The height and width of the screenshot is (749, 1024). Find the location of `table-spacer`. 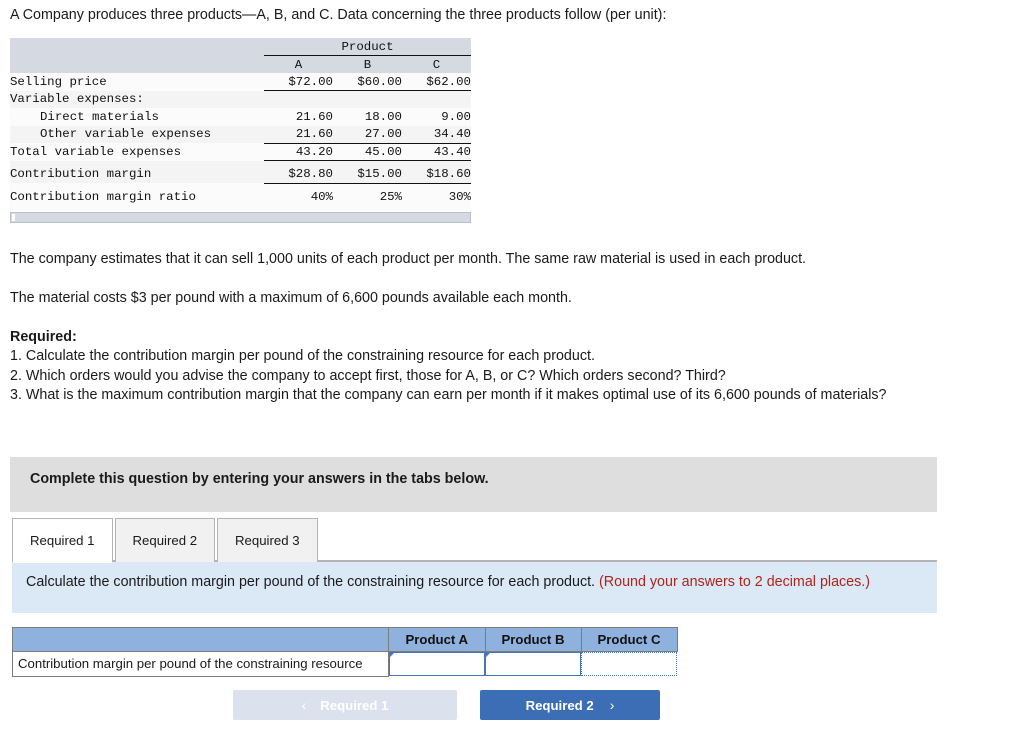

table-spacer is located at coordinates (240, 208).